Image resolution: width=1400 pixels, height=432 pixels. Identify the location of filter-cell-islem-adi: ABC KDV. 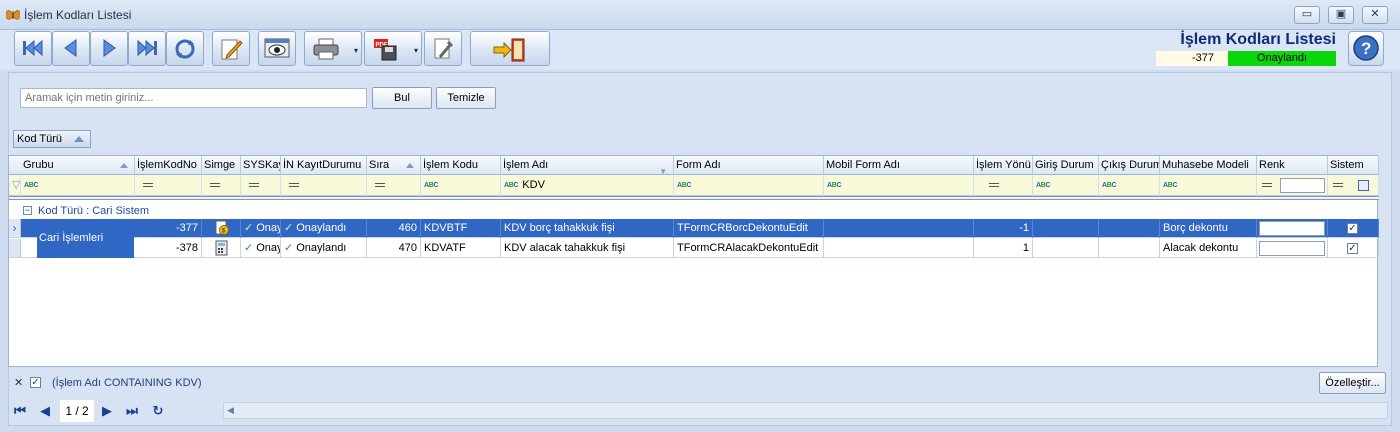
(587, 185).